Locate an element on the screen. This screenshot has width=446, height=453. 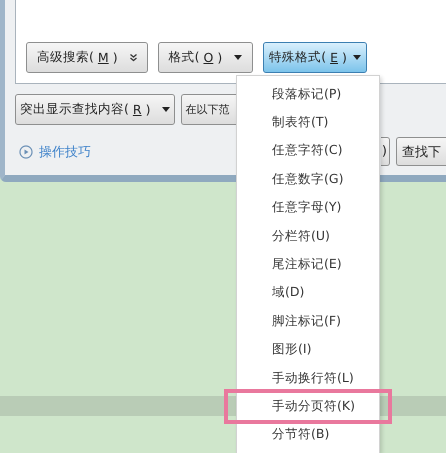
menu-item: 任意字符(C) is located at coordinates (308, 151).